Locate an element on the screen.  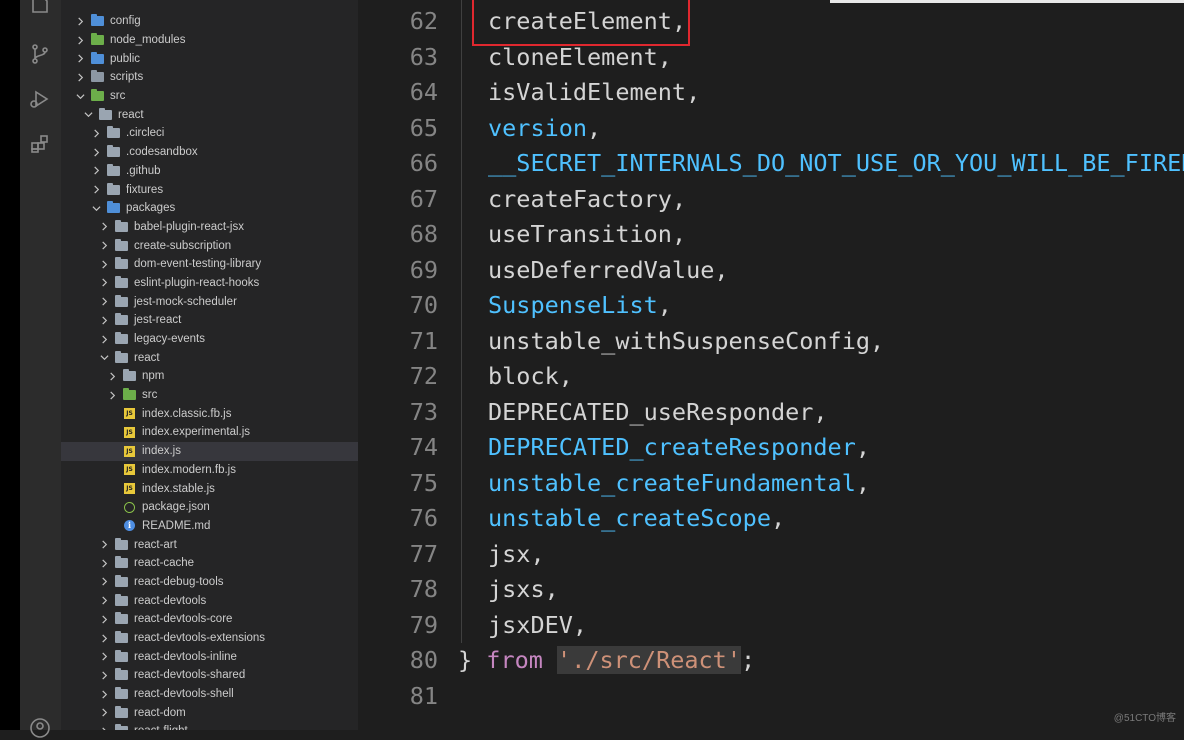
tree-item-label: node_modules is located at coordinates (148, 40).